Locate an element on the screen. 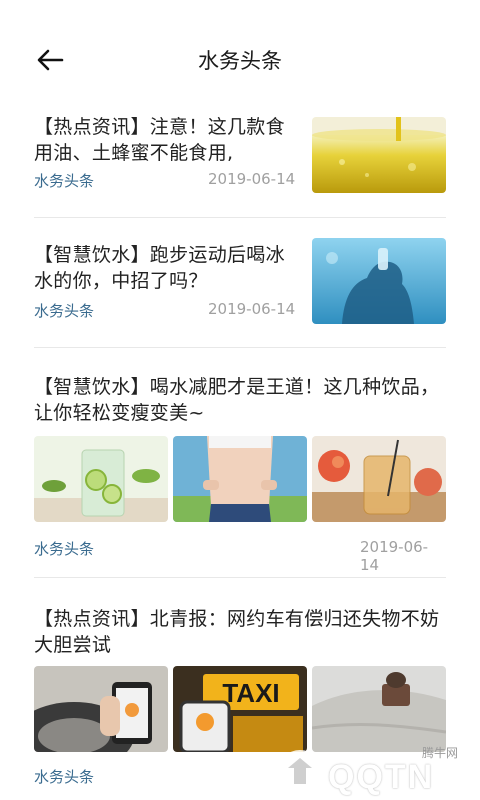 This screenshot has width=480, height=800. lime-water-thumbnail is located at coordinates (101, 479).